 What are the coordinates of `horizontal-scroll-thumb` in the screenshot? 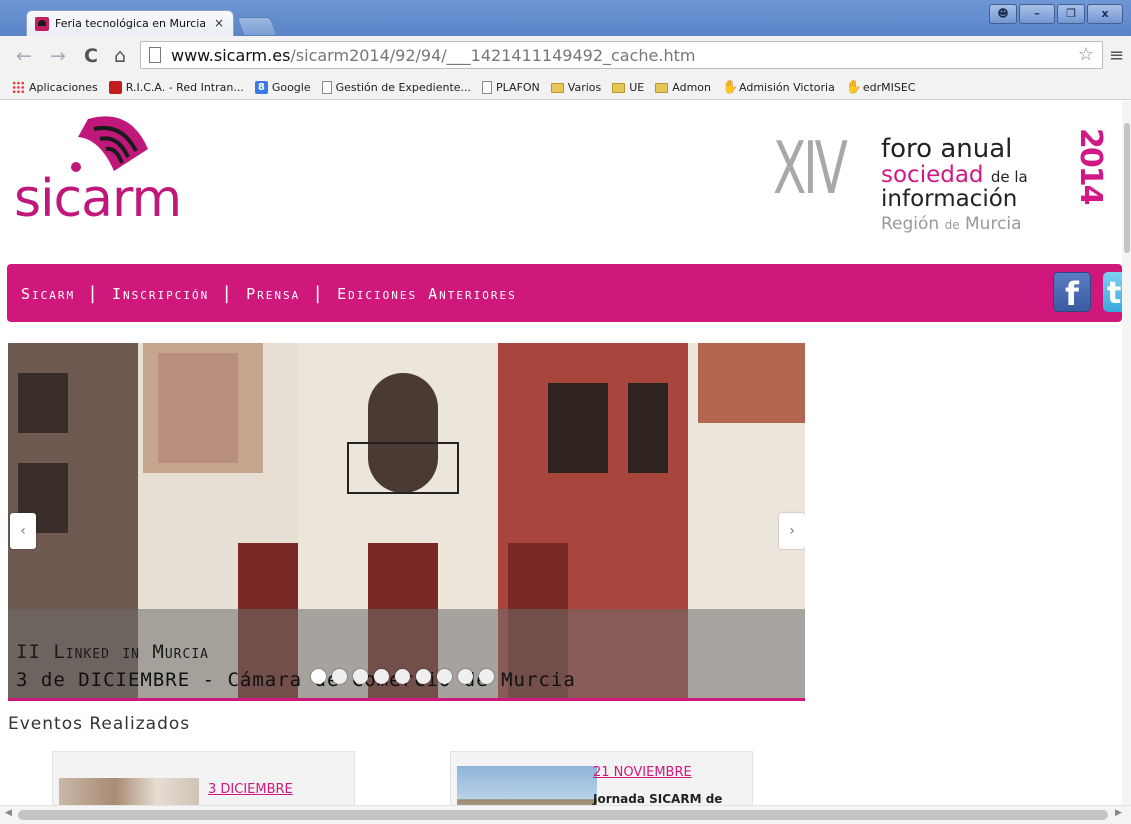 It's located at (563, 815).